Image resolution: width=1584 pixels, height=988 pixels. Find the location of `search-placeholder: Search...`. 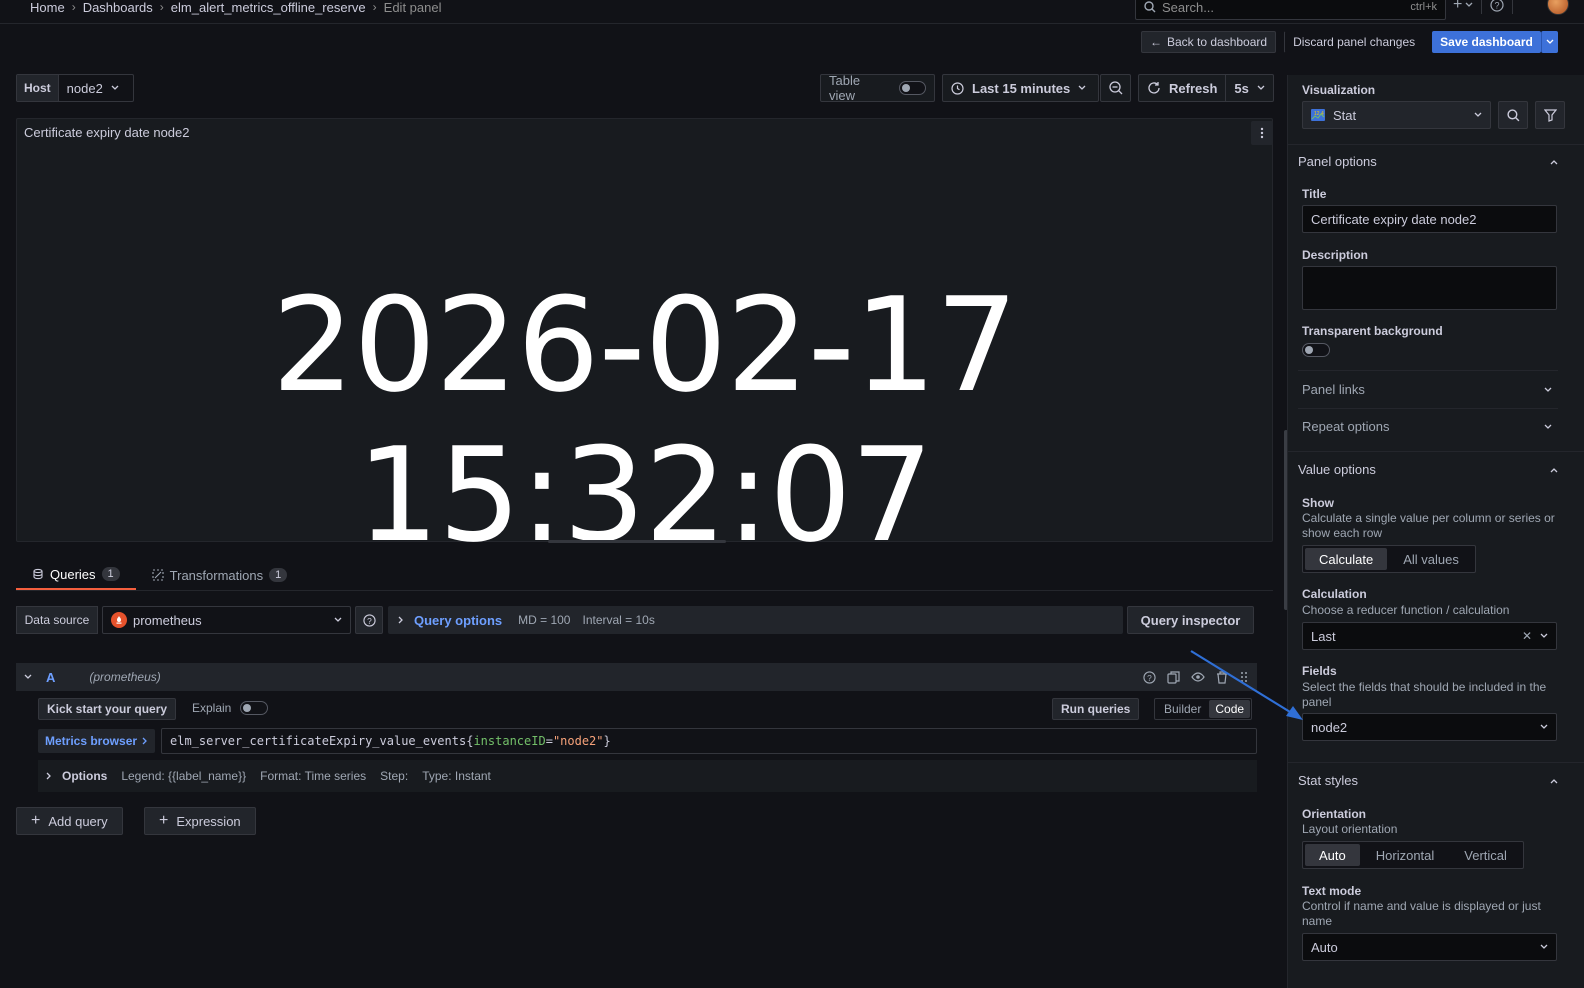

search-placeholder: Search... is located at coordinates (1188, 7).